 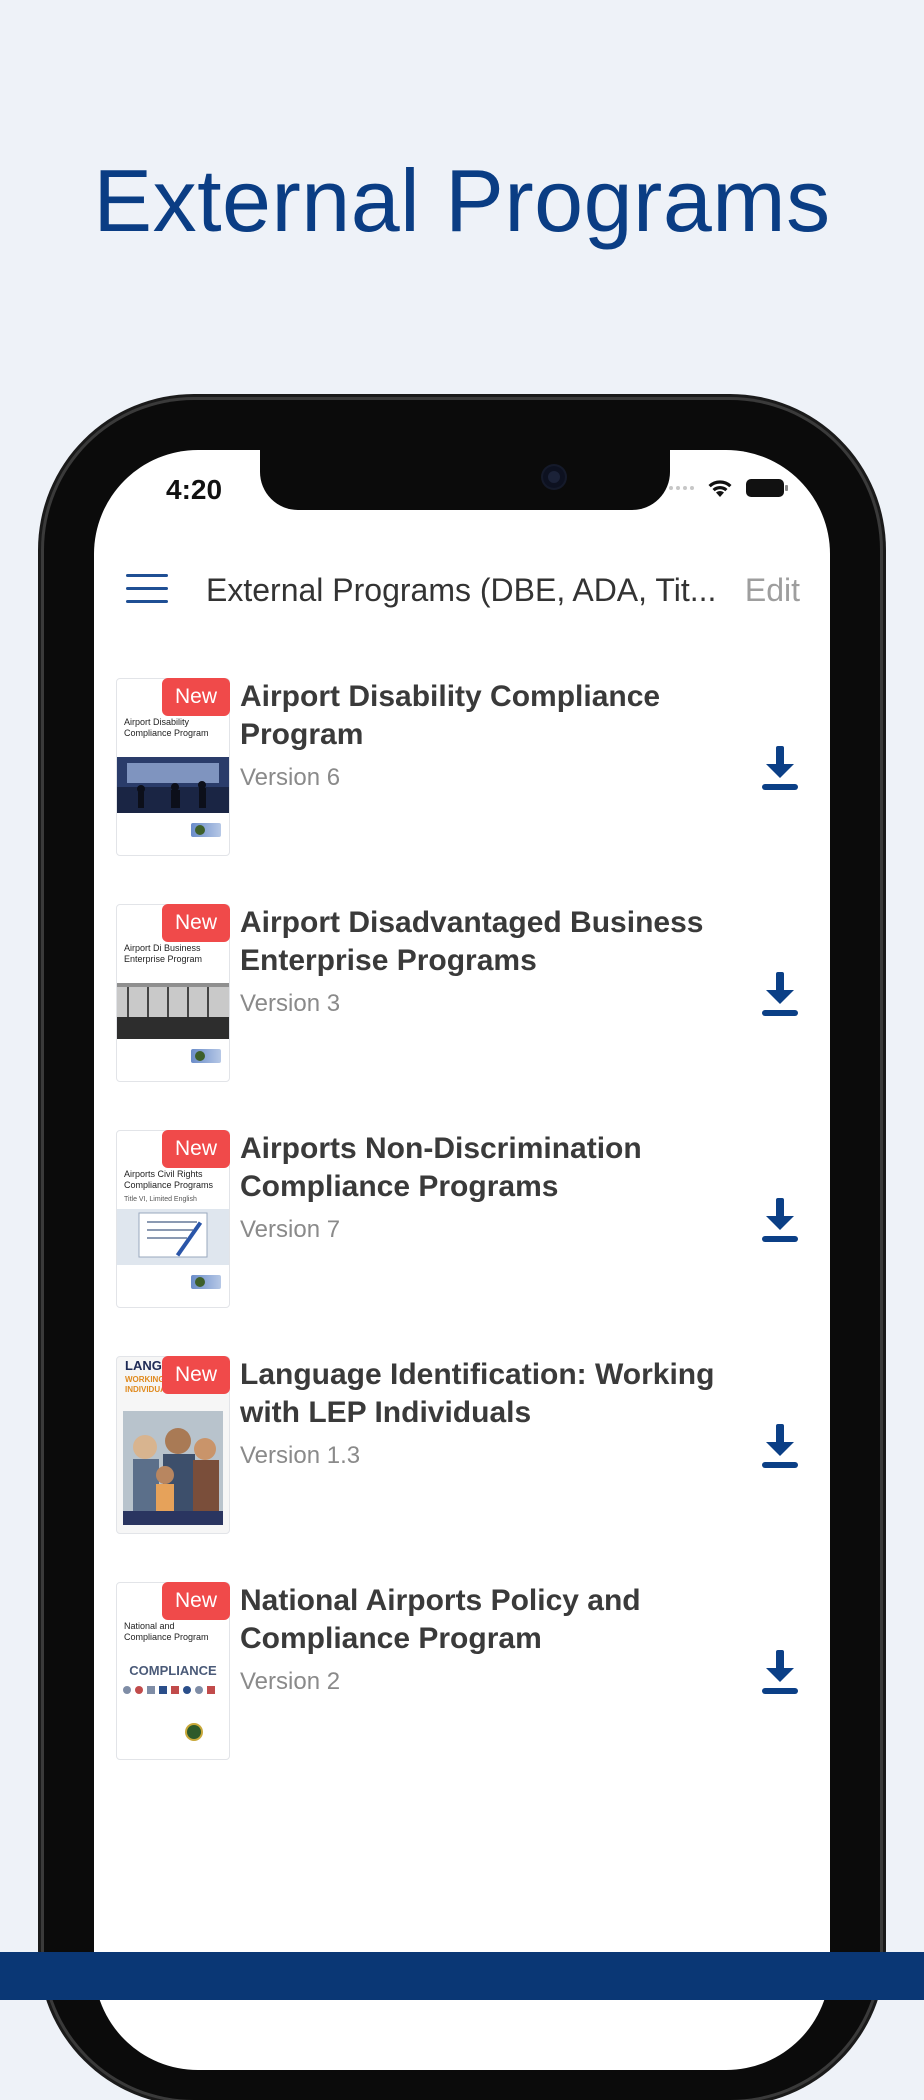 What do you see at coordinates (681, 488) in the screenshot?
I see `cellular-signal-icon` at bounding box center [681, 488].